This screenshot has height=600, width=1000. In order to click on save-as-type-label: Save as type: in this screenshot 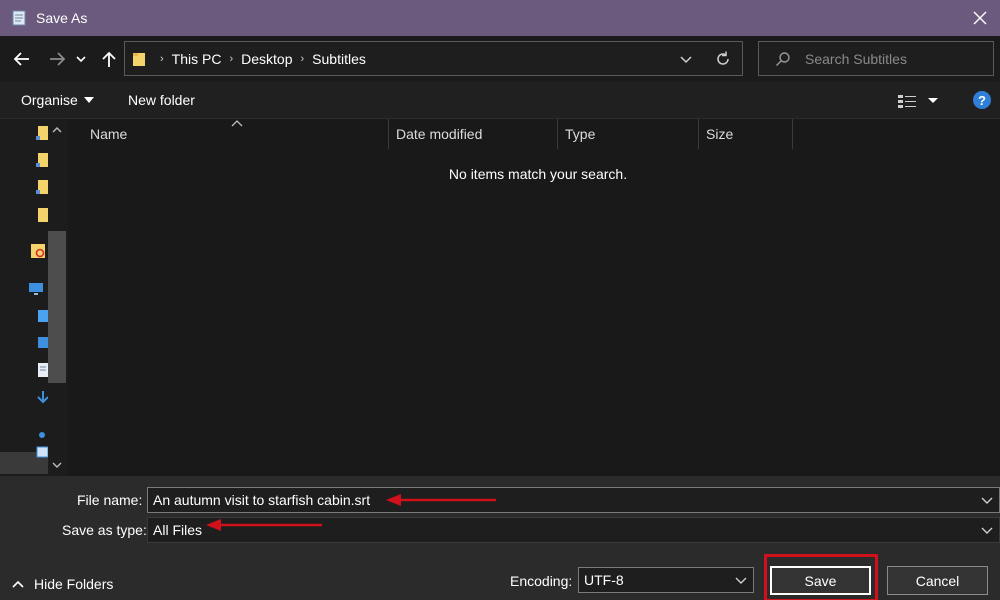, I will do `click(104, 530)`.